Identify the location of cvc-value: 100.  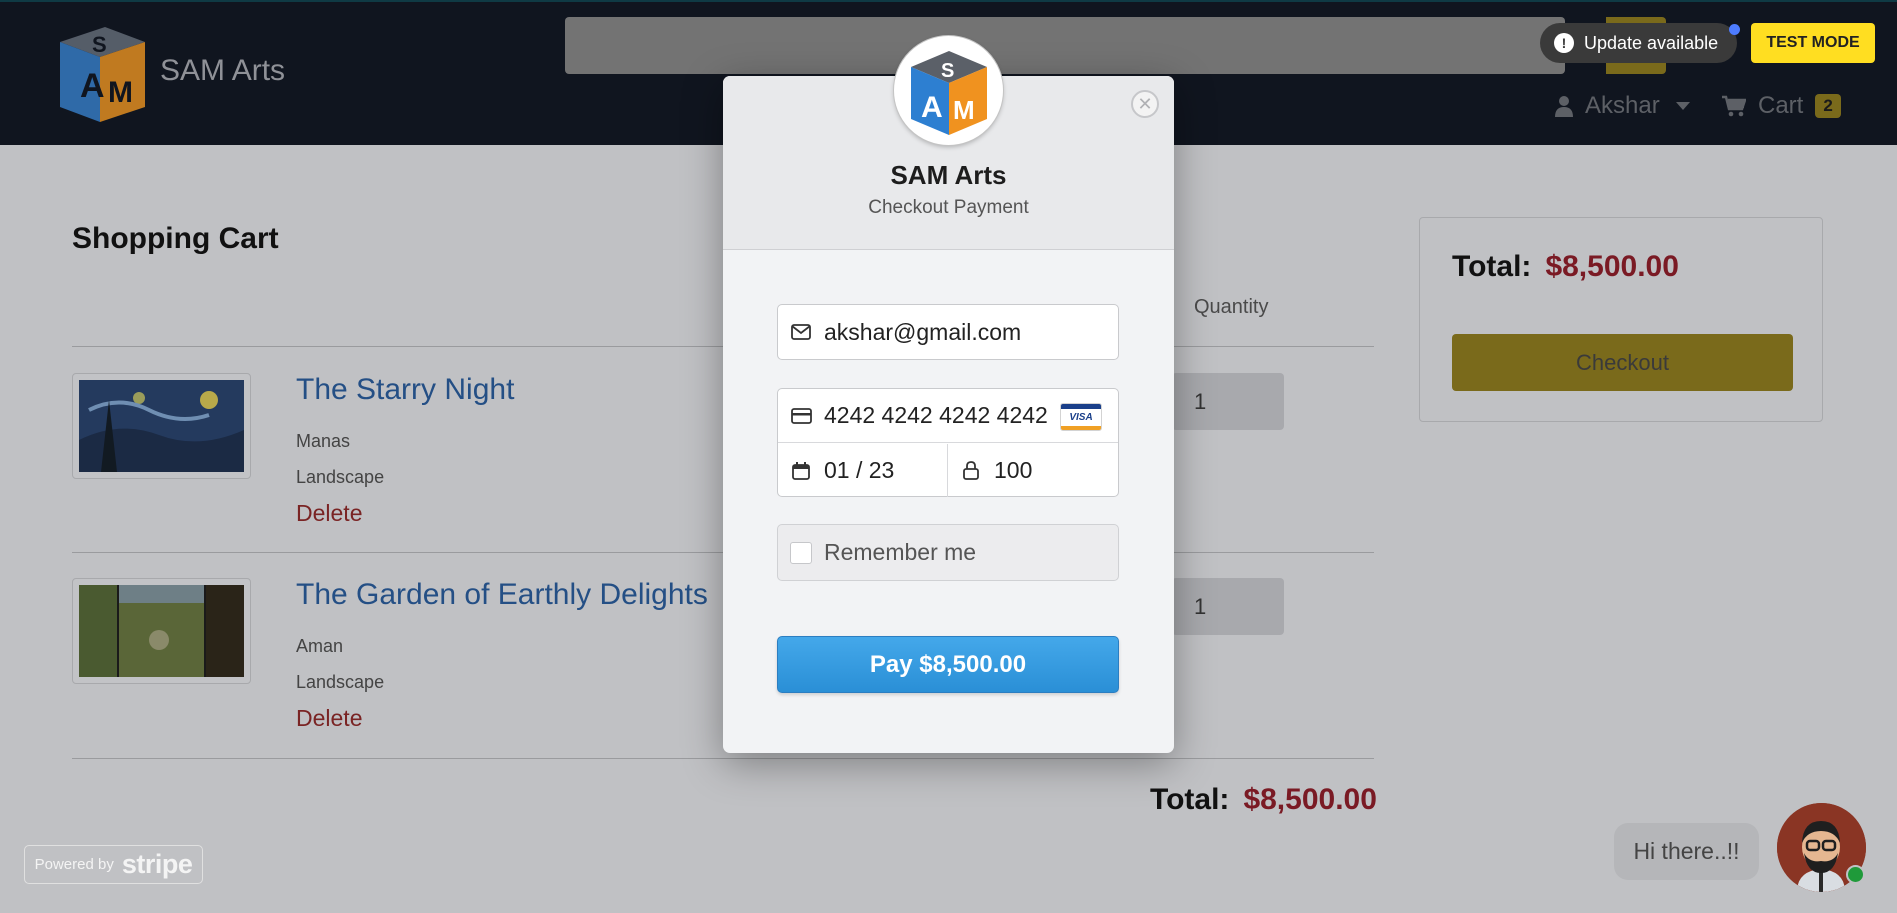
(1013, 470).